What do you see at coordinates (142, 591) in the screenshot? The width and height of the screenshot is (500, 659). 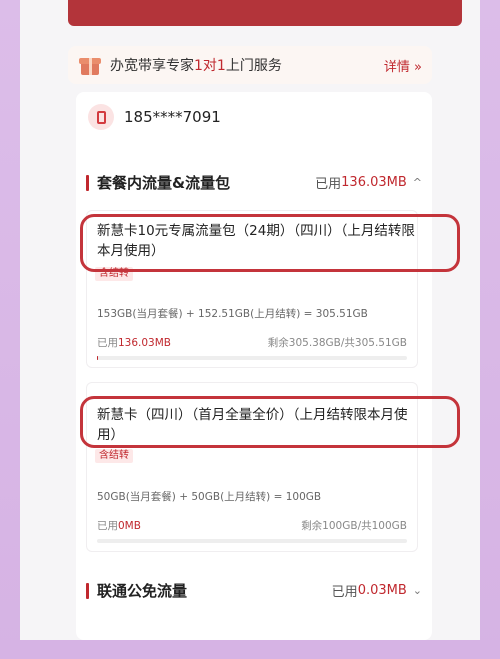 I see `section-title: 联通公免流量` at bounding box center [142, 591].